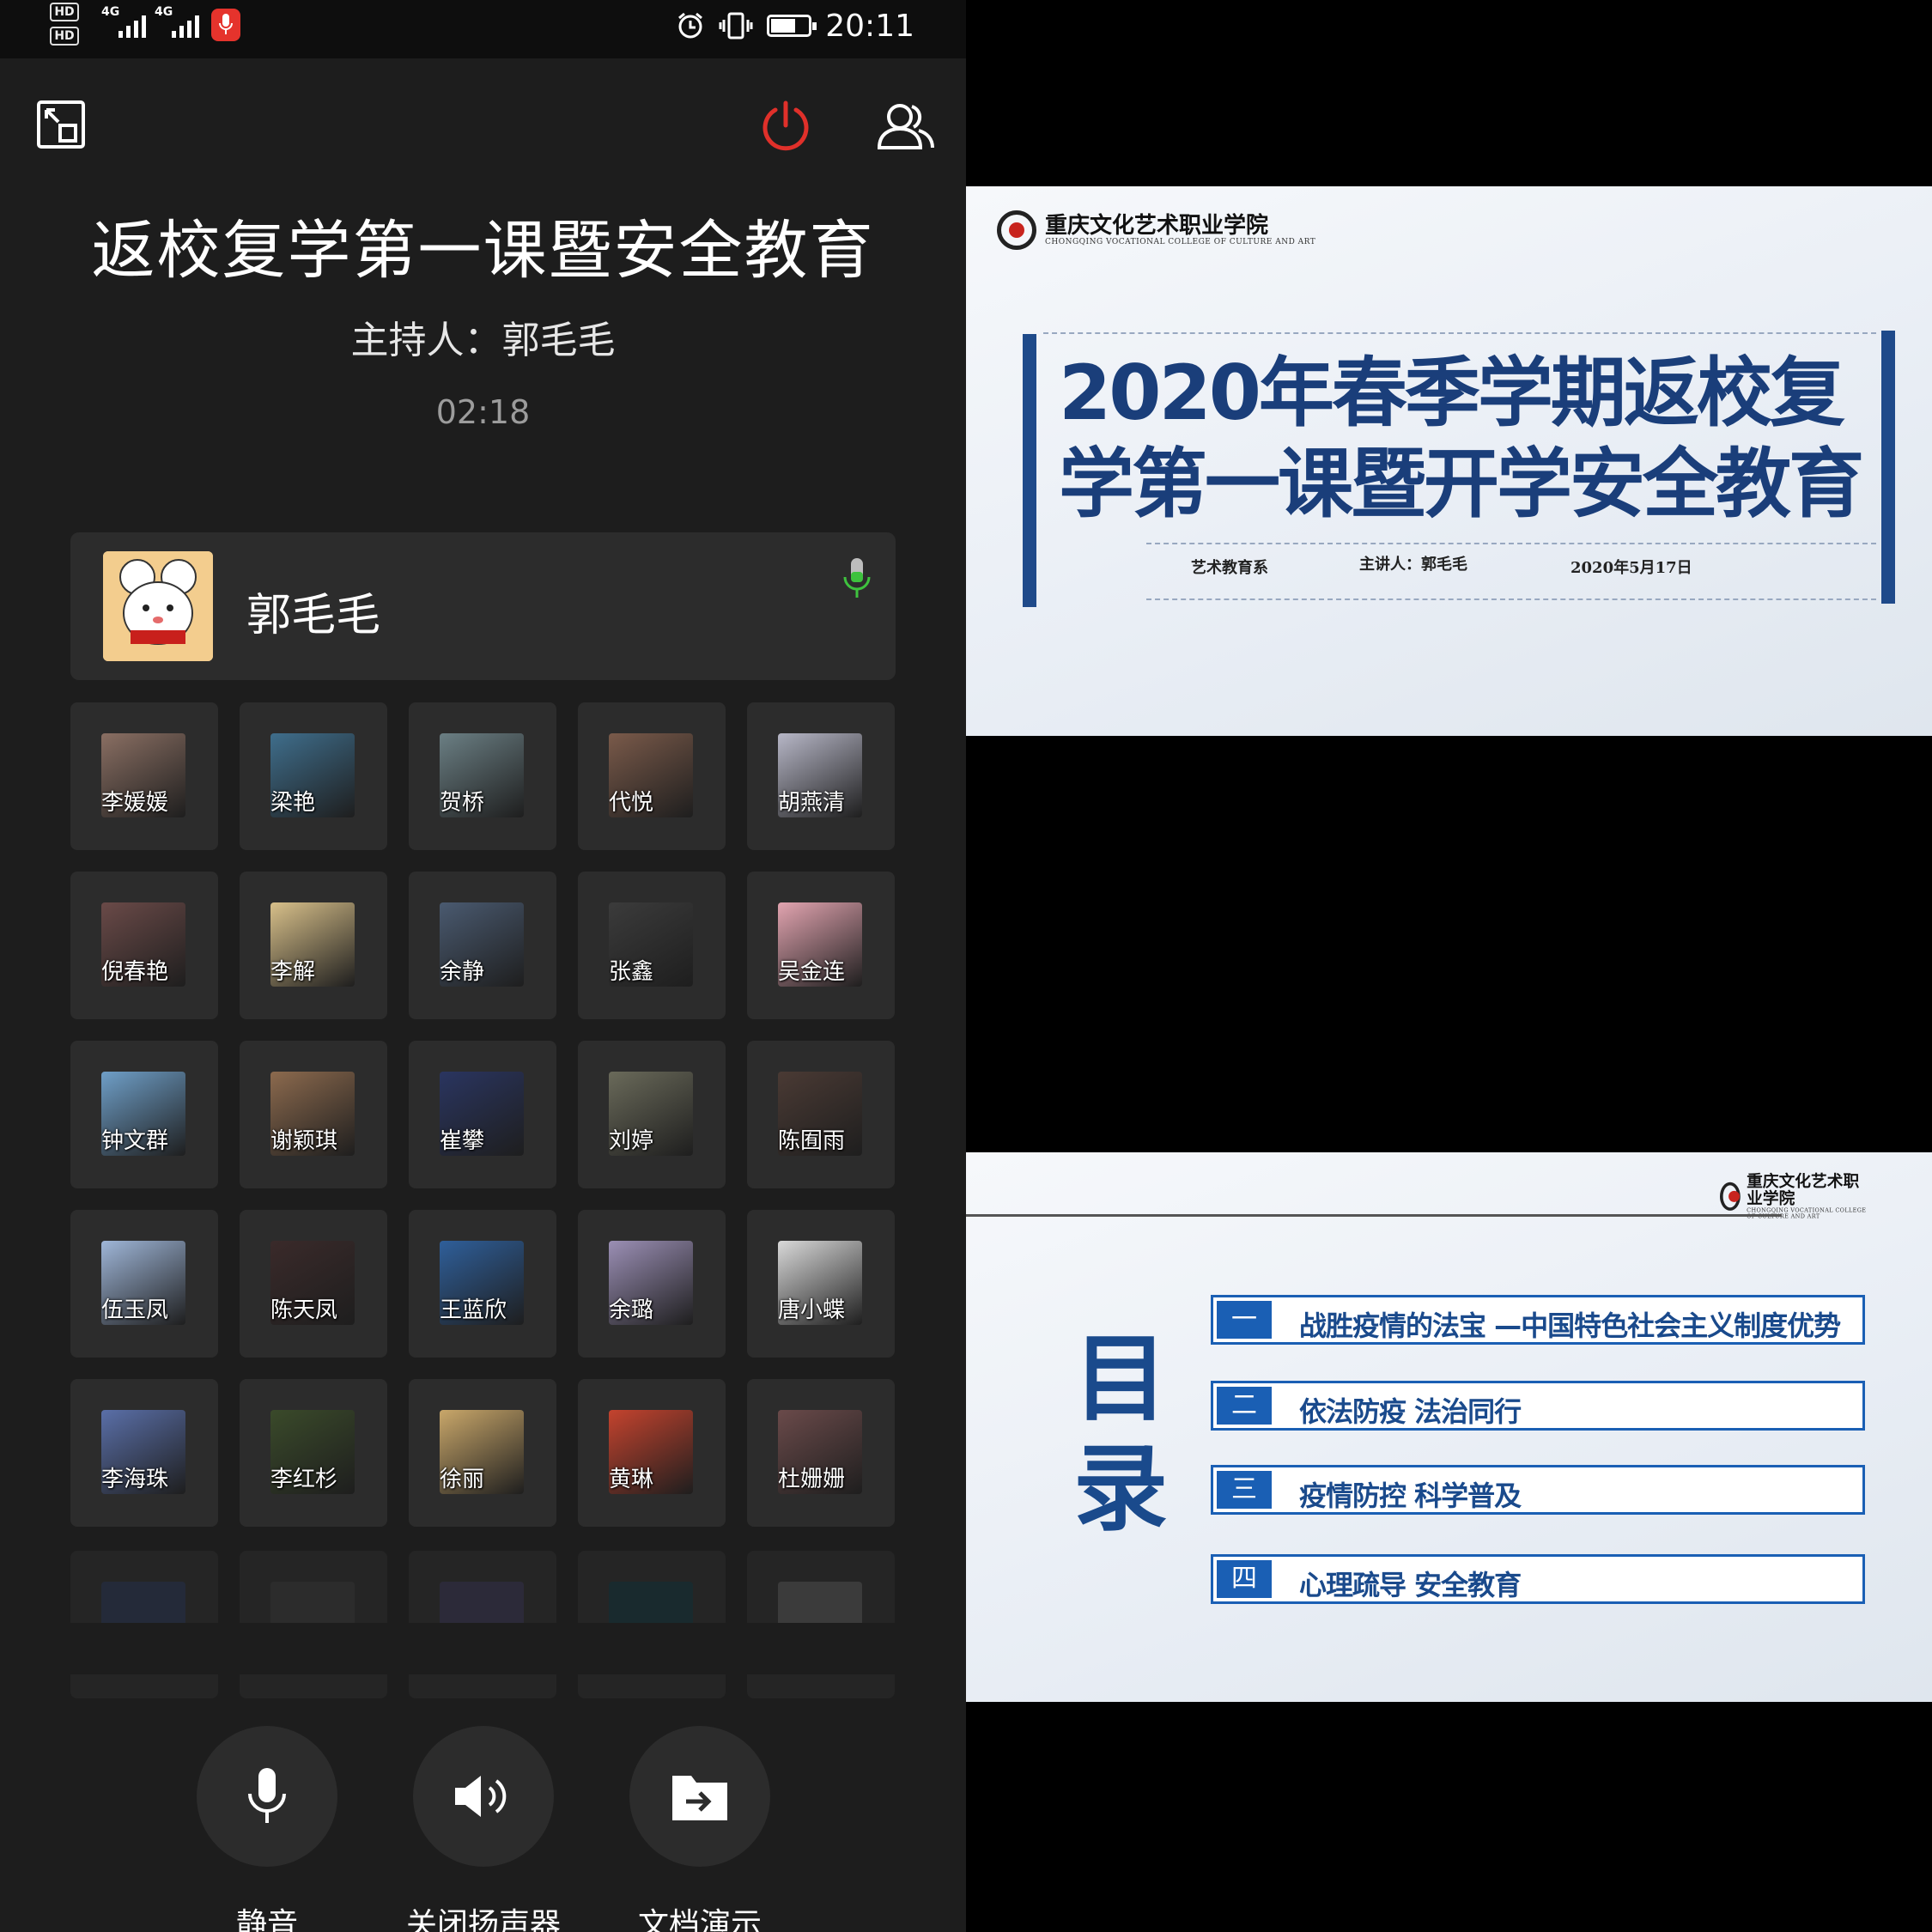 This screenshot has width=1932, height=1932. What do you see at coordinates (652, 776) in the screenshot?
I see `participant-tile: 代悦` at bounding box center [652, 776].